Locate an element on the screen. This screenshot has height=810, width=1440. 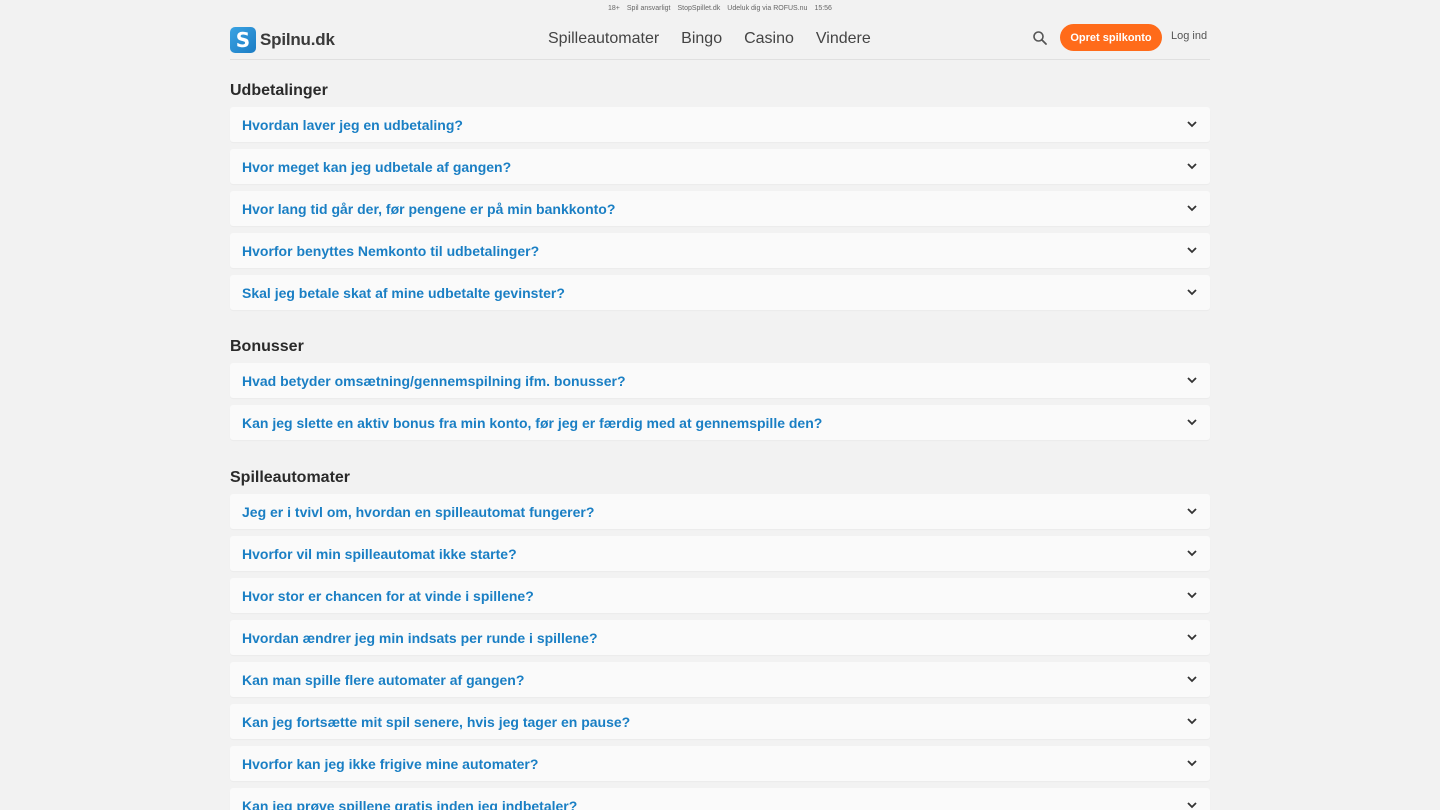
main-nav: Spilleautomater Bingo Casino Vindere is located at coordinates (709, 39).